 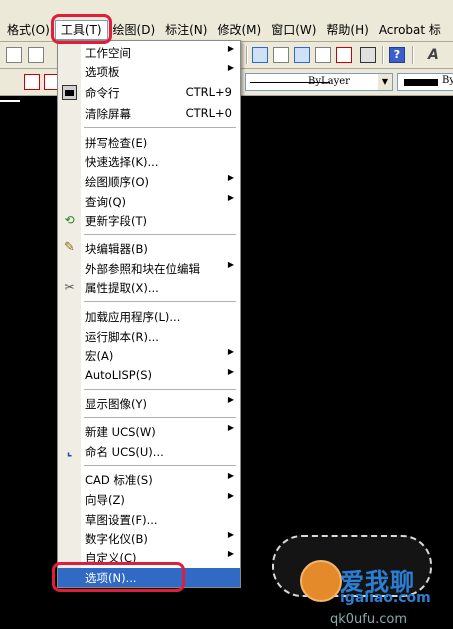 I want to click on chevron-down-icon: ▼, so click(x=385, y=82).